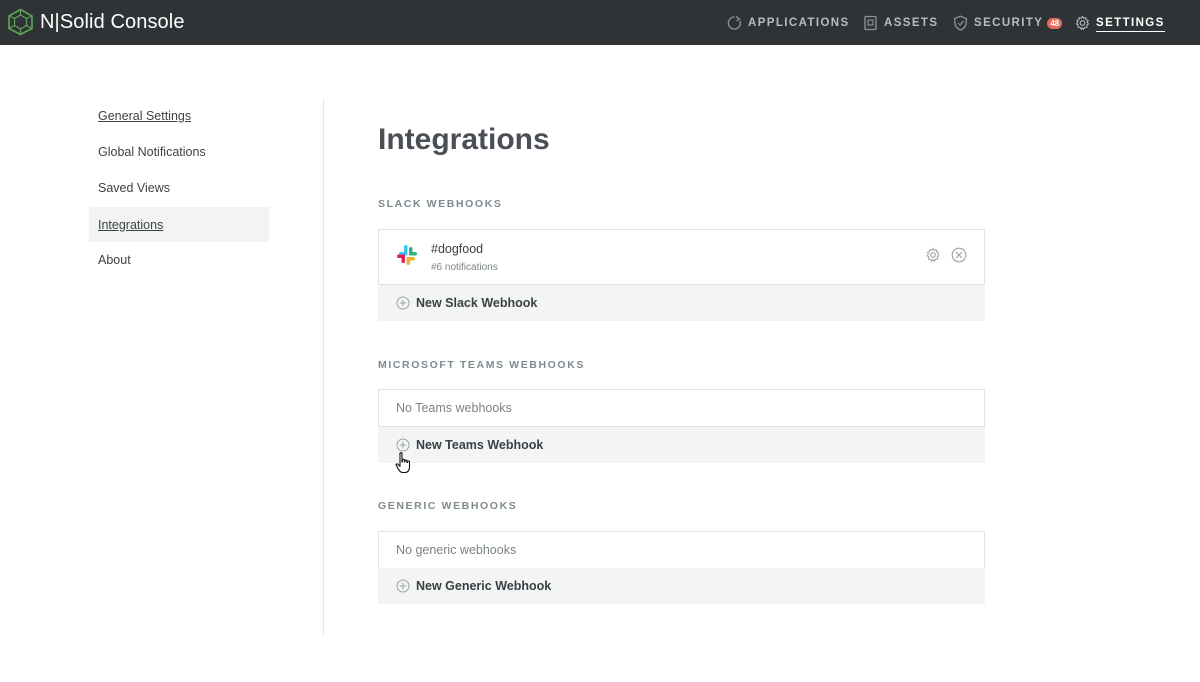 This screenshot has width=1200, height=682. I want to click on app-title: N|Solid Console, so click(112, 21).